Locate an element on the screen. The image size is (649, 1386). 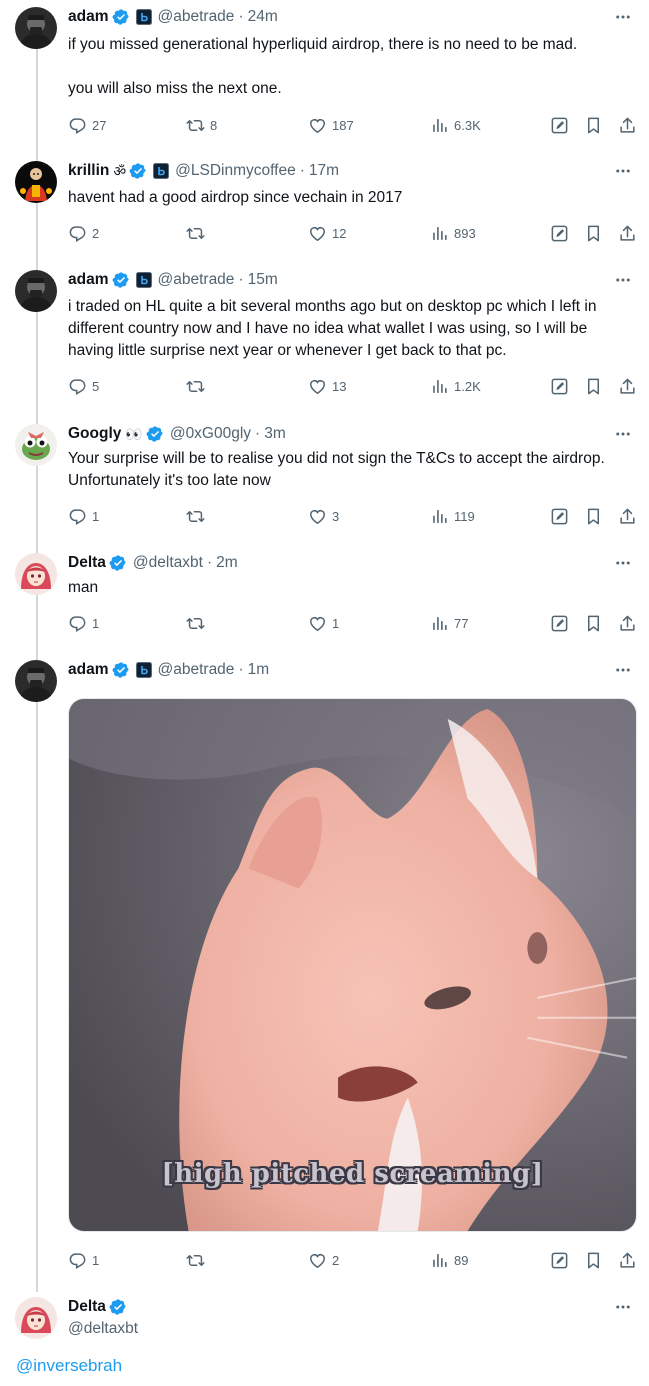
action-bar: 27 8 187 6.3K is located at coordinates (353, 125).